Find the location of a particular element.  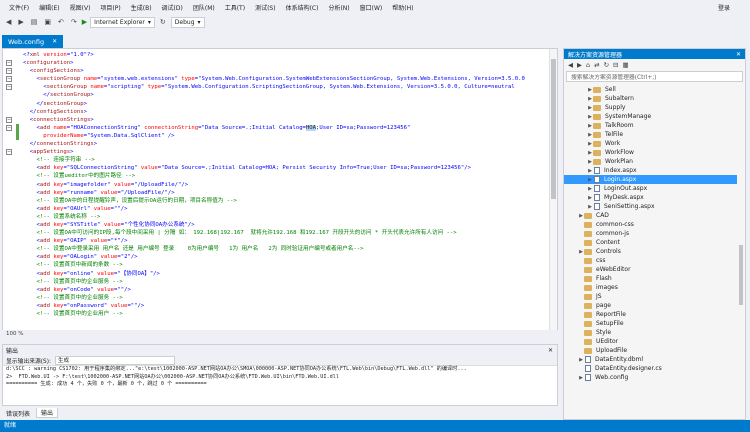

tab-web-config: Web.config ✕ is located at coordinates (33, 41).